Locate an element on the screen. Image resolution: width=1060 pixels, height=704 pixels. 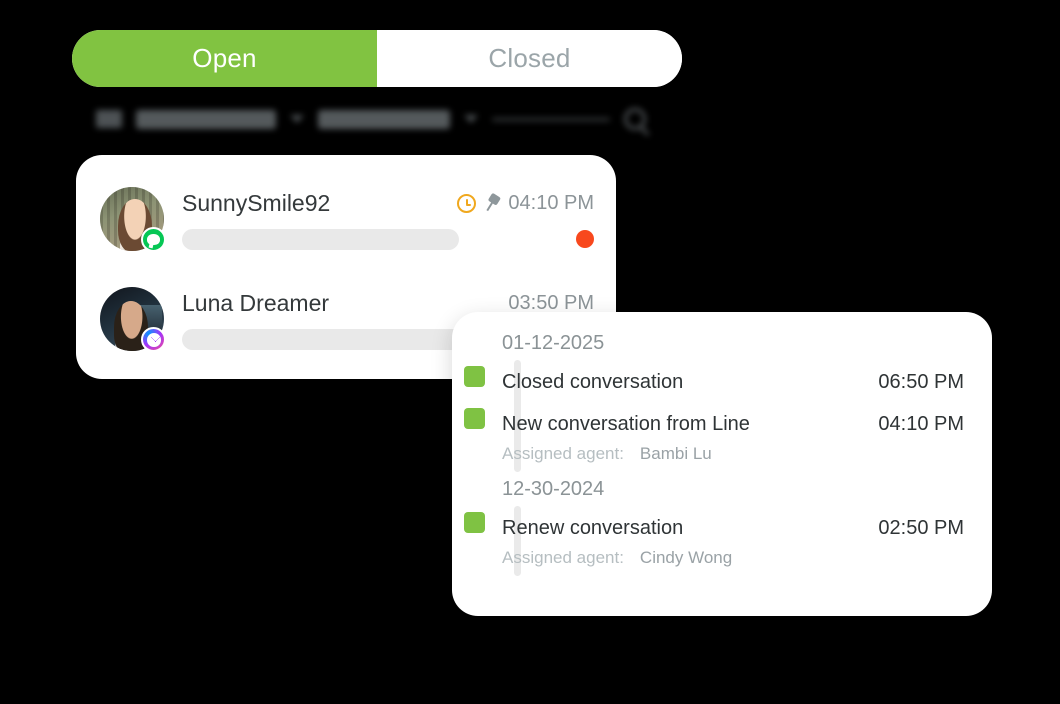
activity-log-time: 02:50 PM is located at coordinates (921, 527).